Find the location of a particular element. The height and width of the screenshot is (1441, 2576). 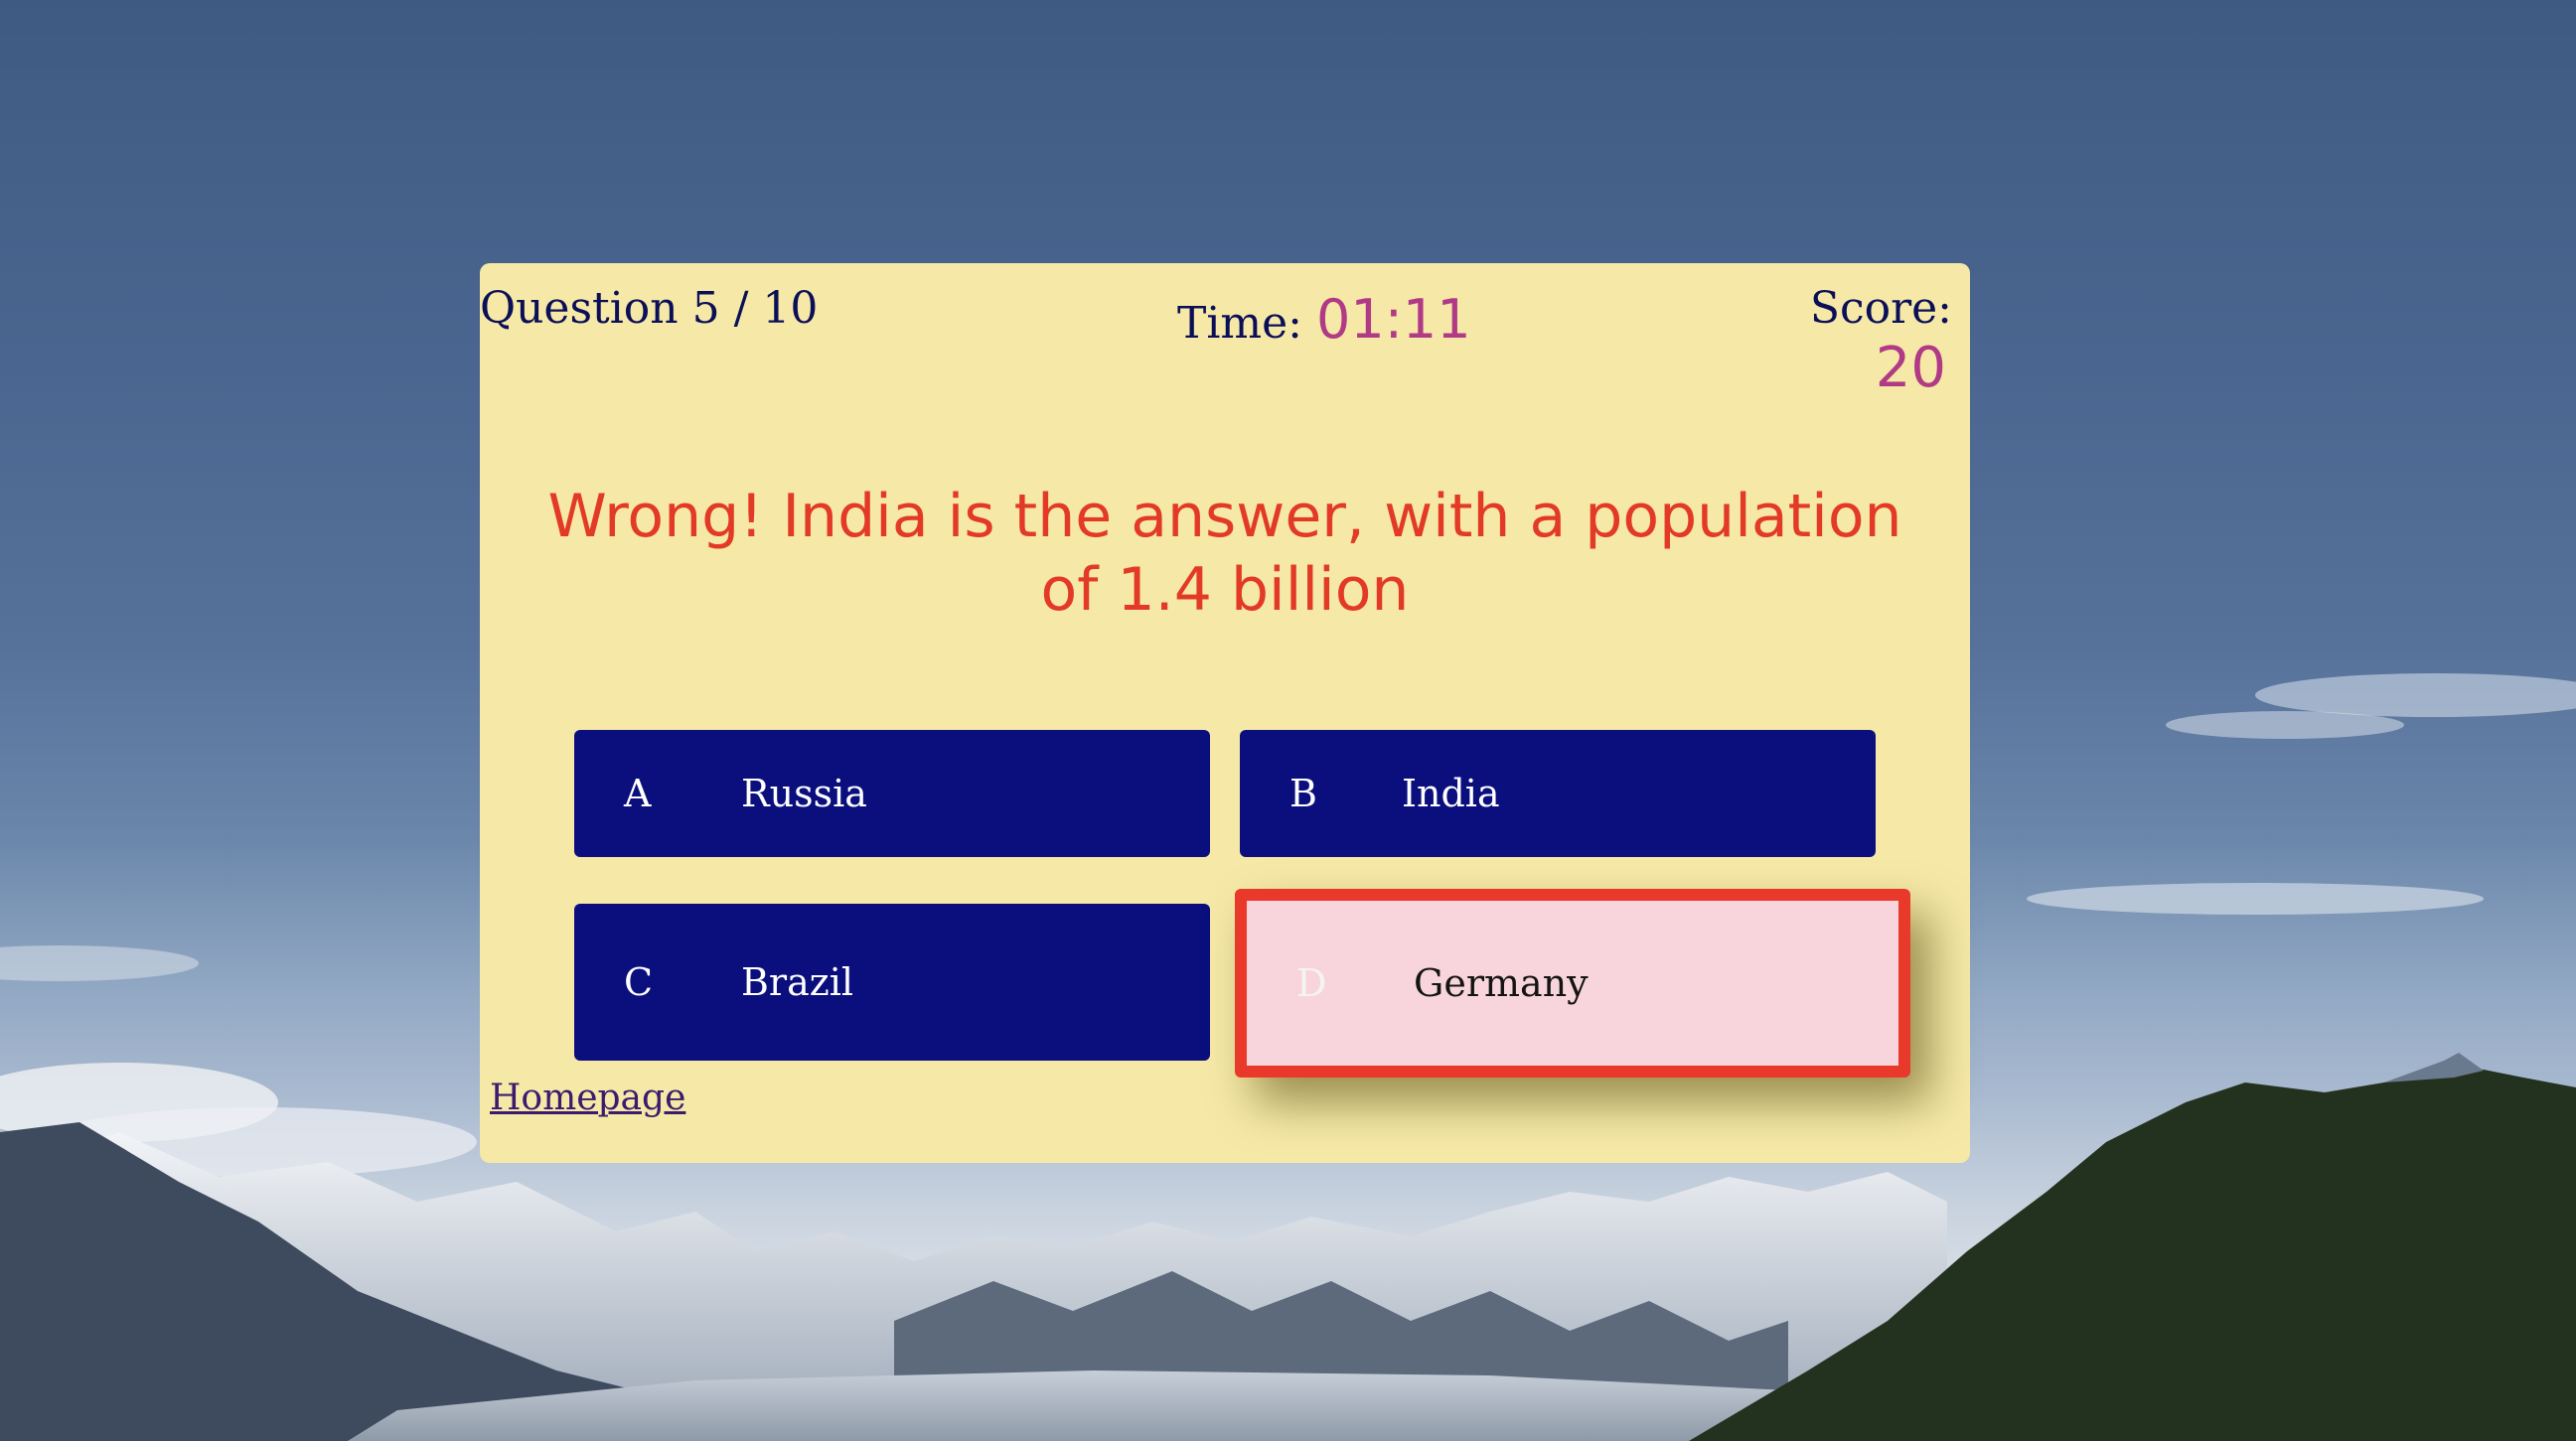

answer-letter: D is located at coordinates (1311, 983).